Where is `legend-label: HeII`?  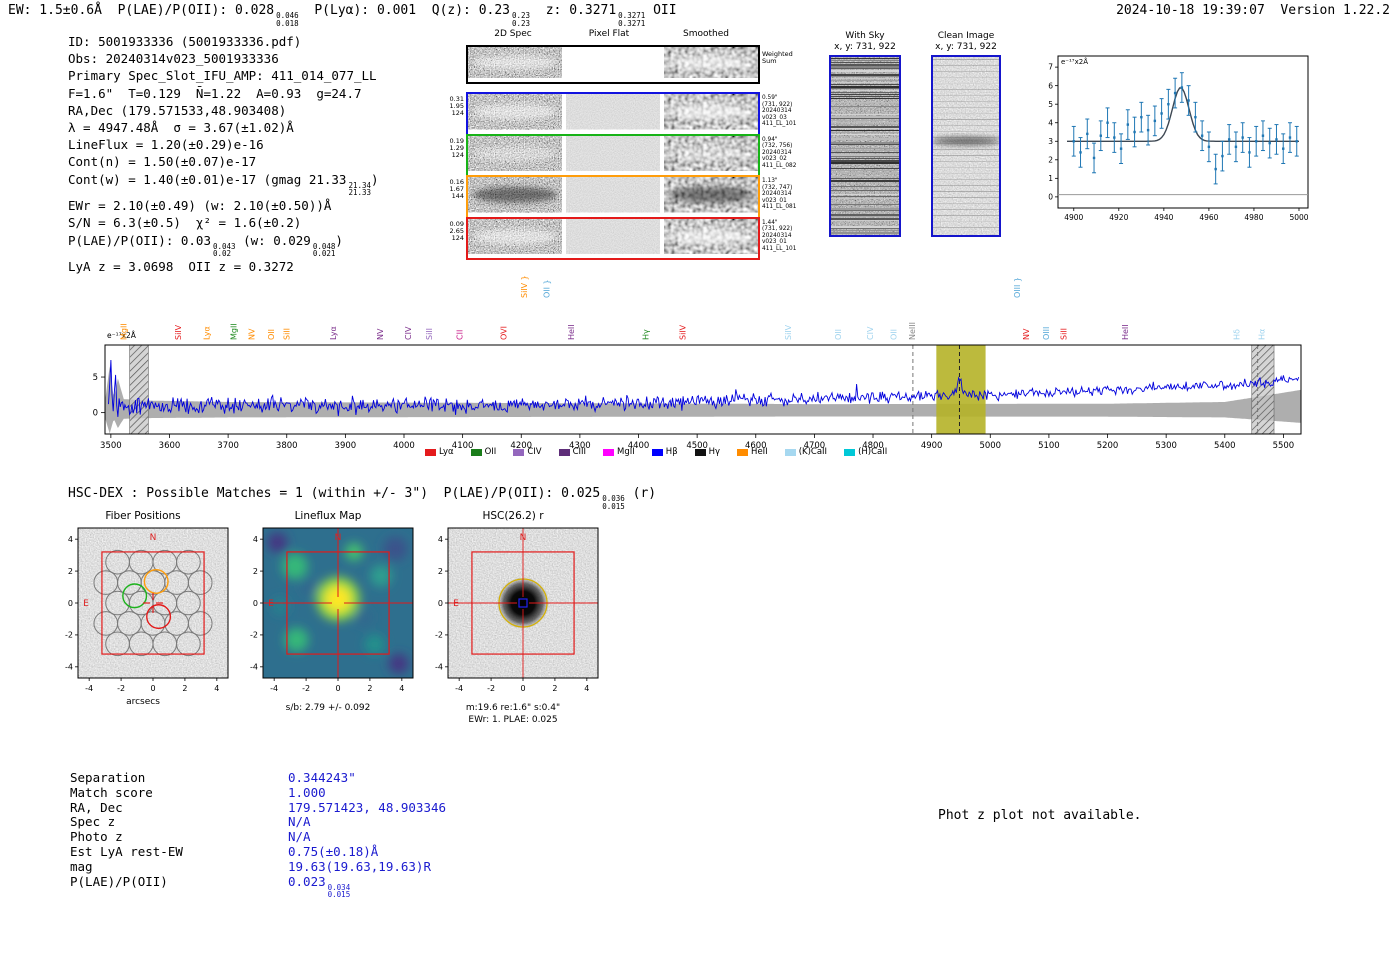 legend-label: HeII is located at coordinates (759, 452).